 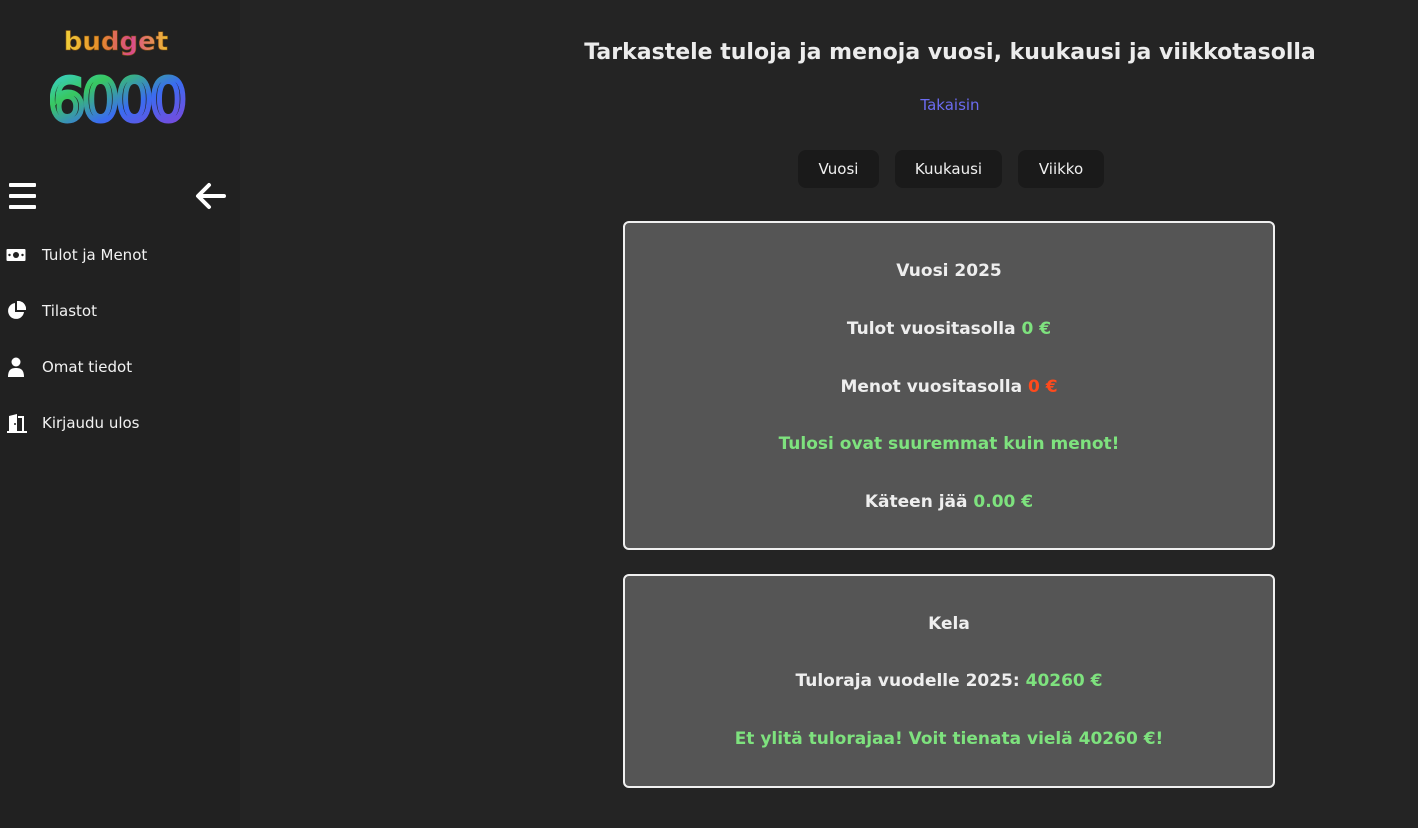 I want to click on sidebar-item-label: Tilastot, so click(x=69, y=311).